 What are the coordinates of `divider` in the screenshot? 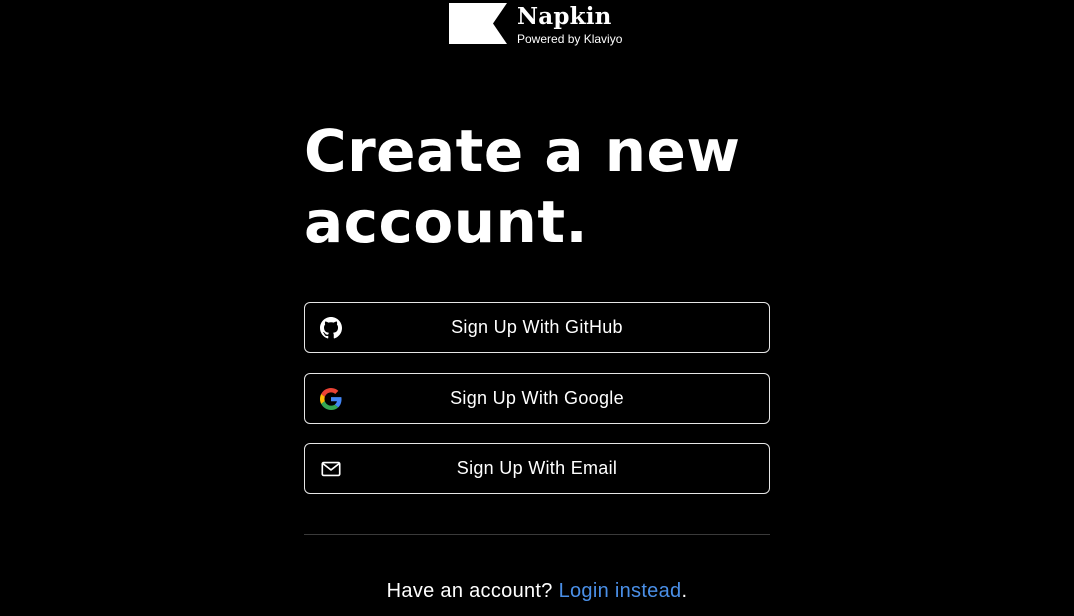 It's located at (537, 534).